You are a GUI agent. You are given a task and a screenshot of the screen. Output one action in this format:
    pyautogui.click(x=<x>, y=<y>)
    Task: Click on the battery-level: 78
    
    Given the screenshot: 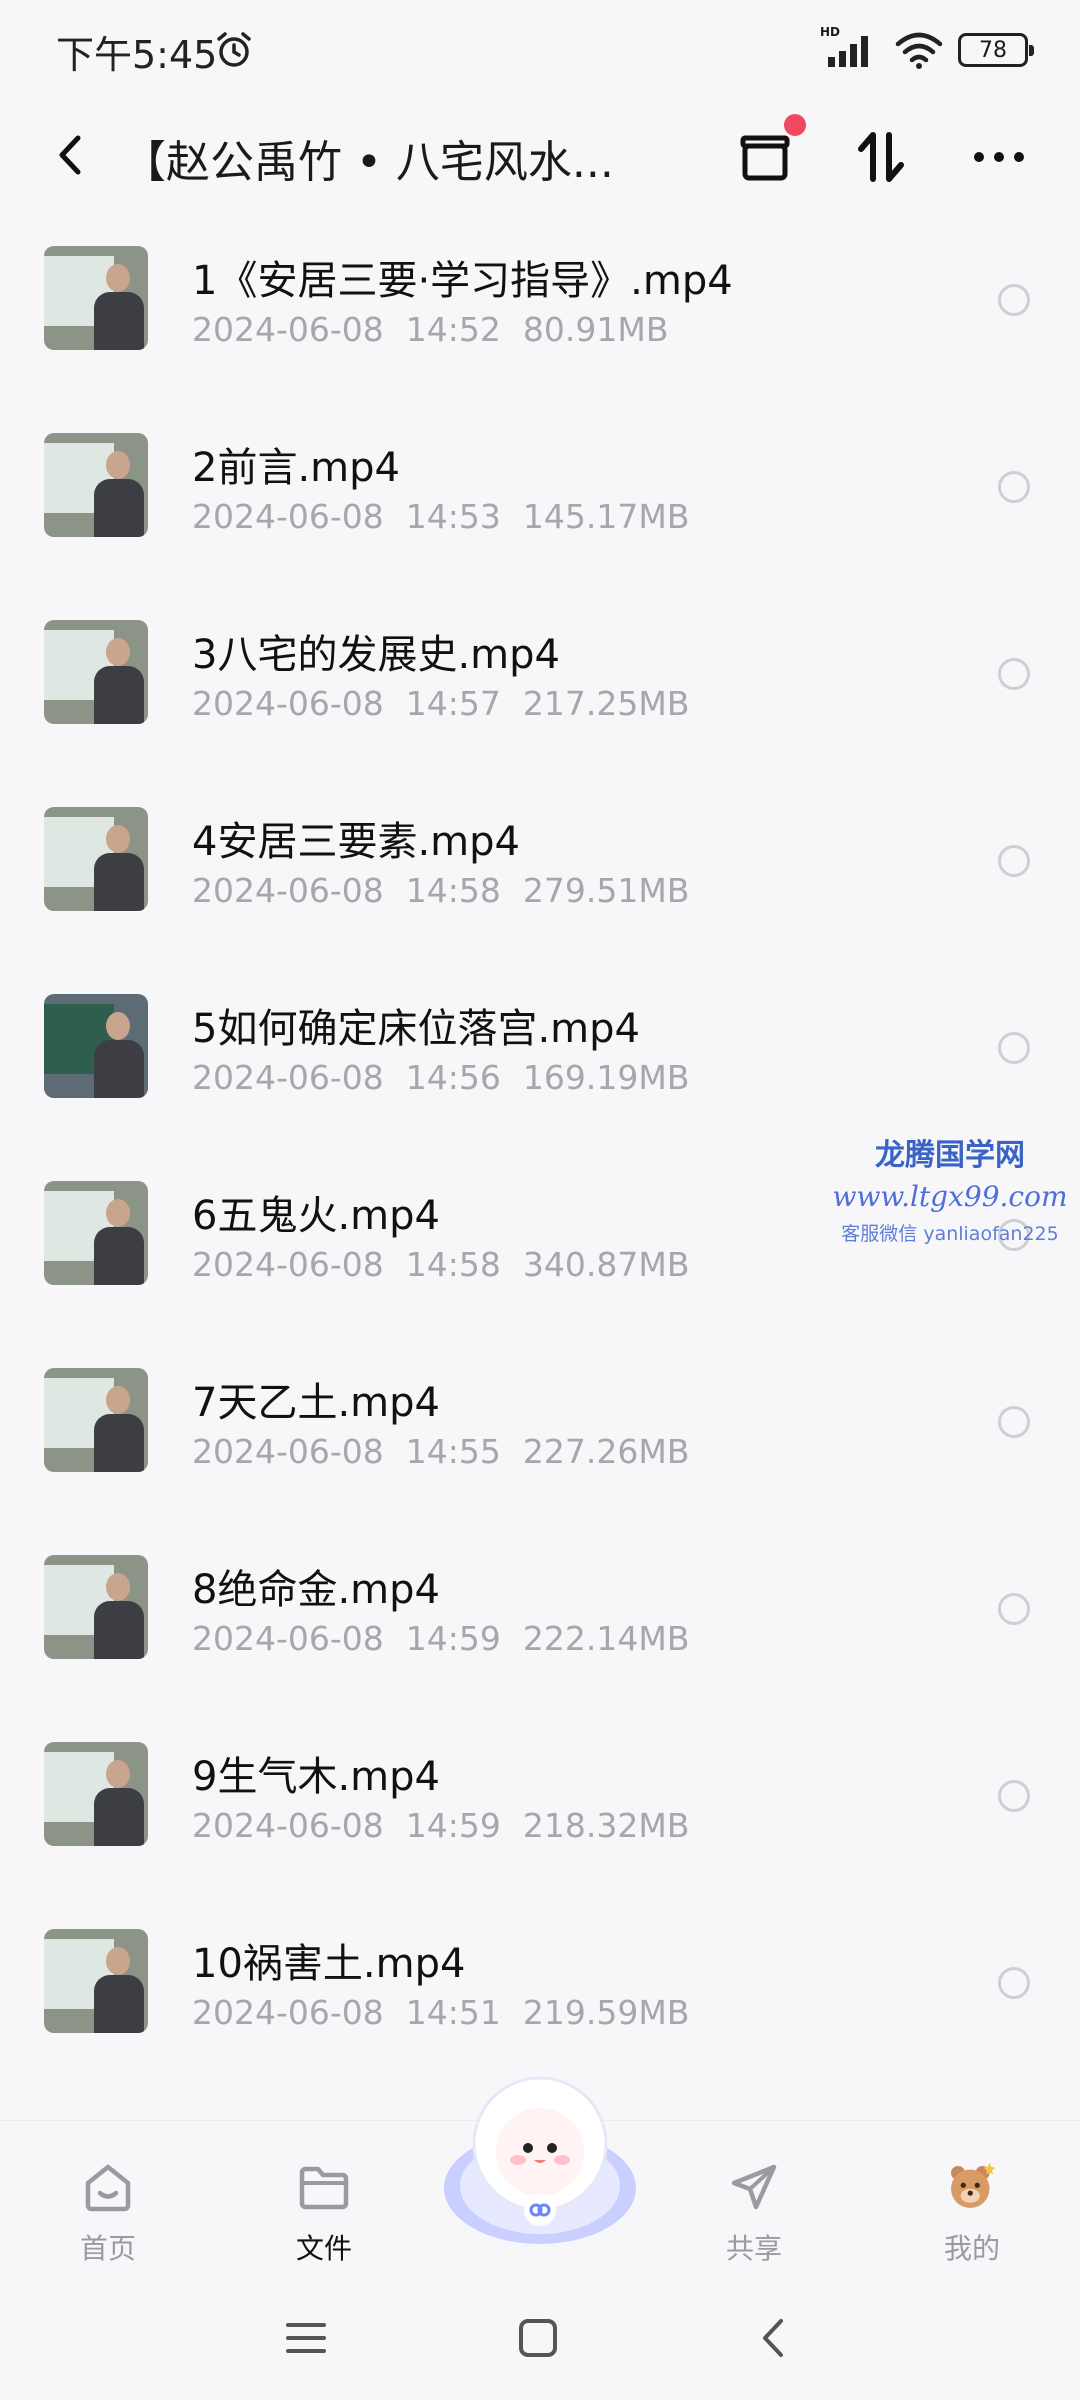 What is the action you would take?
    pyautogui.click(x=993, y=50)
    